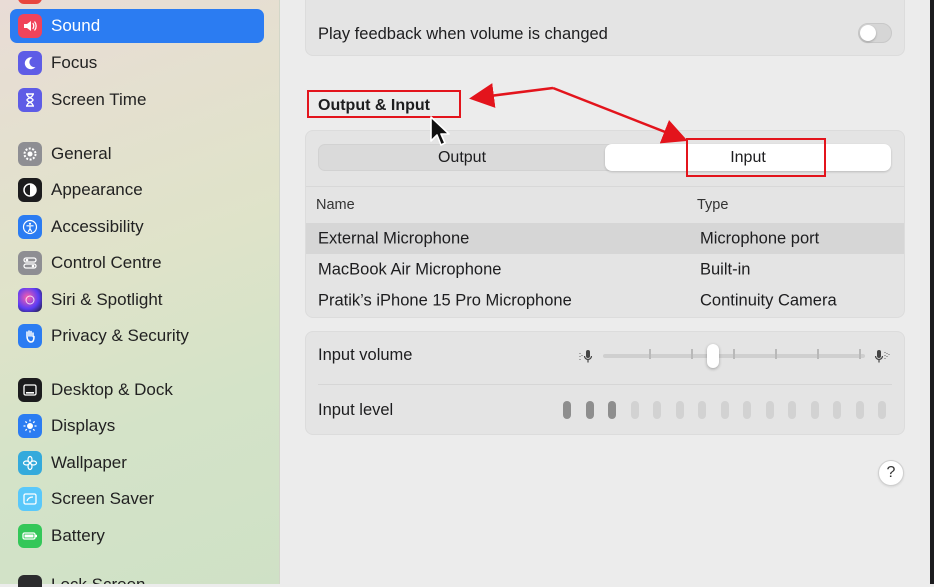 Image resolution: width=934 pixels, height=587 pixels. I want to click on appearance-icon, so click(30, 190).